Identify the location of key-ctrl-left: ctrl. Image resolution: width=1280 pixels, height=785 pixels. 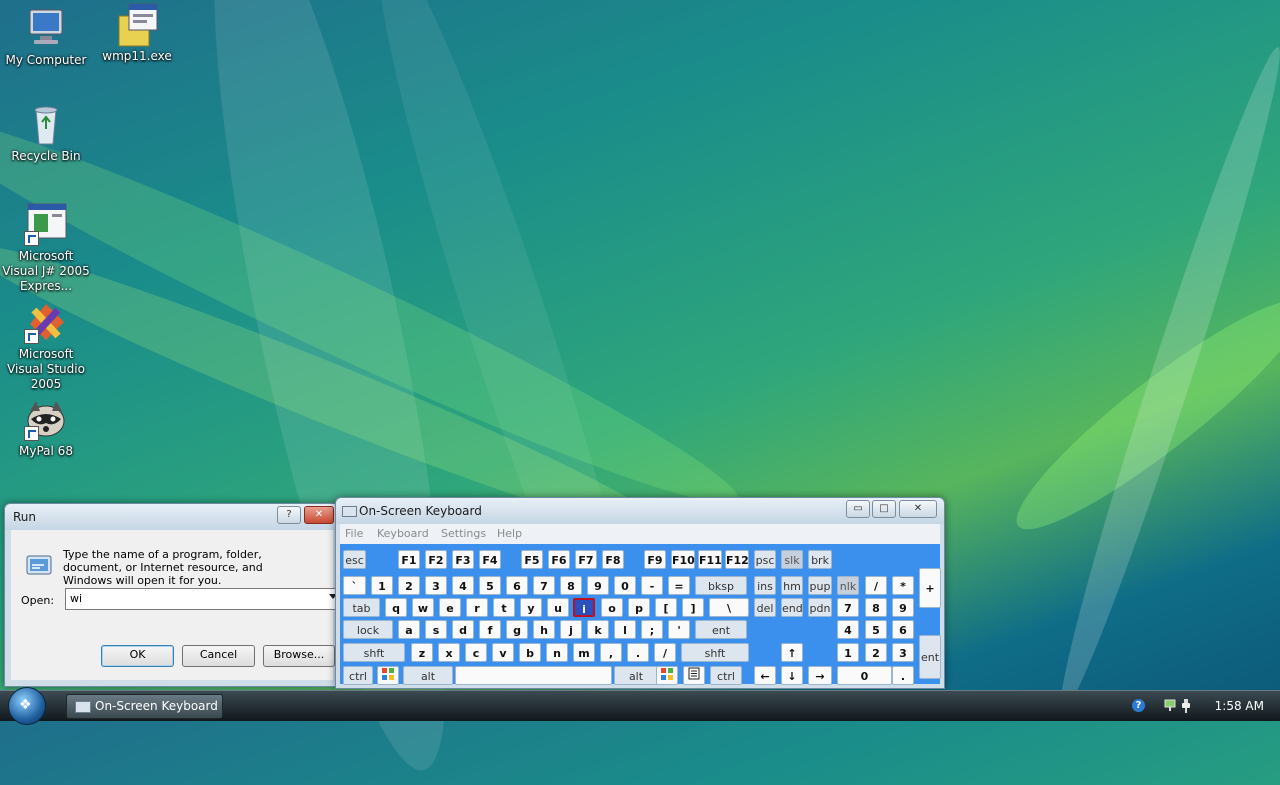
(358, 675).